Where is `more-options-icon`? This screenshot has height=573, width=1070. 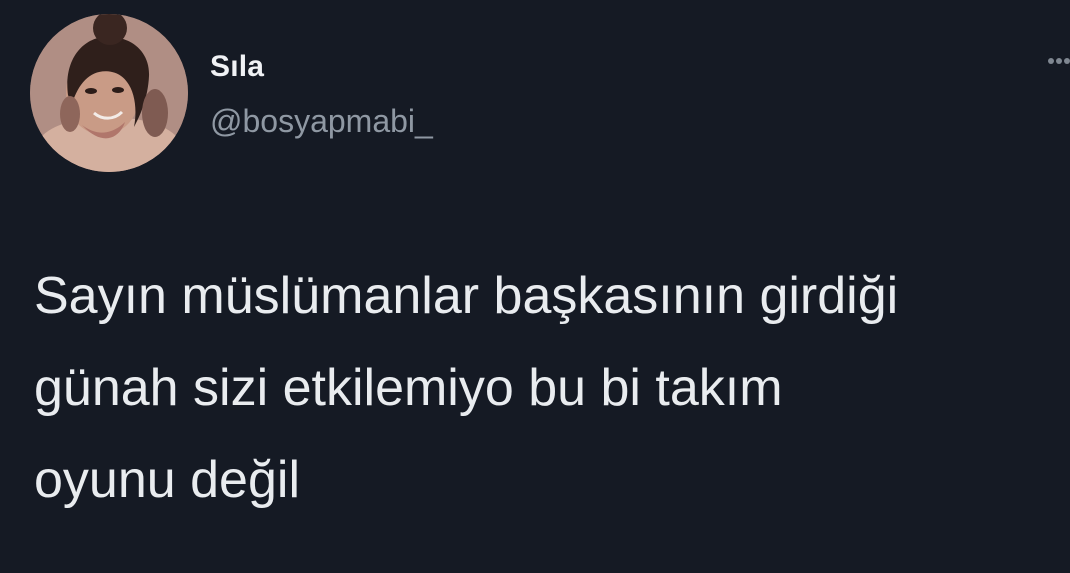
more-options-icon is located at coordinates (1059, 63).